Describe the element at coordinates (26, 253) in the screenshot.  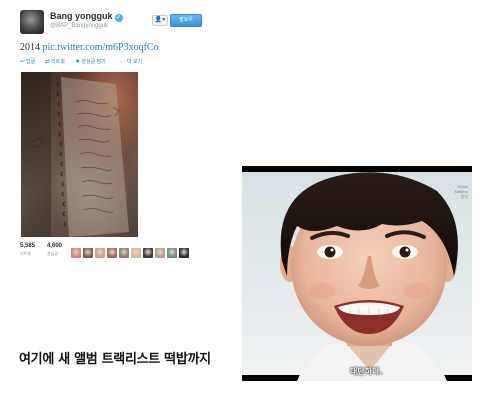
I see `retweet-count-label: 리트윗` at that location.